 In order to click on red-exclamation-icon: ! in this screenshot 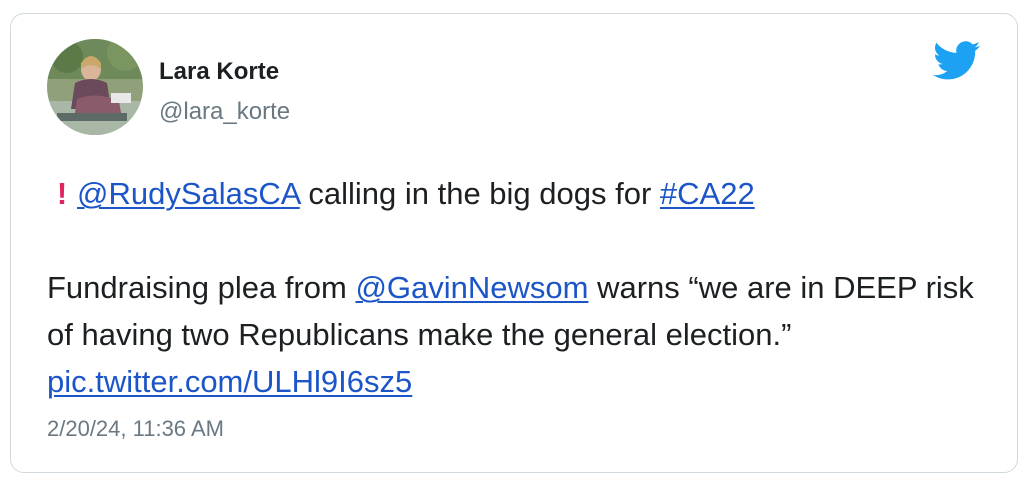, I will do `click(62, 193)`.